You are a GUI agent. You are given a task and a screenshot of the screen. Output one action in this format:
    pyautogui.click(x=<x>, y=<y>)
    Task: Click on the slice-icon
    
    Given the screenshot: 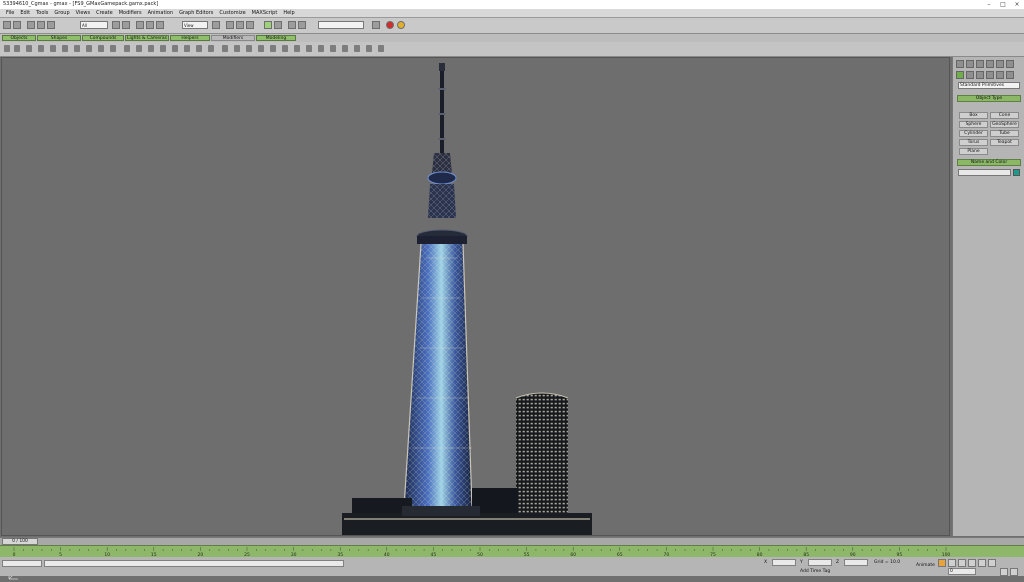 What is the action you would take?
    pyautogui.click(x=333, y=48)
    